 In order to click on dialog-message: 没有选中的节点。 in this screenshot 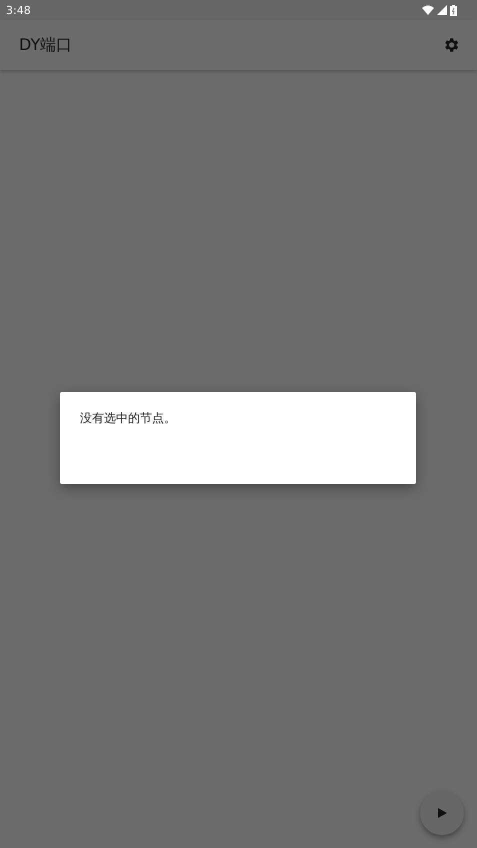, I will do `click(128, 418)`.